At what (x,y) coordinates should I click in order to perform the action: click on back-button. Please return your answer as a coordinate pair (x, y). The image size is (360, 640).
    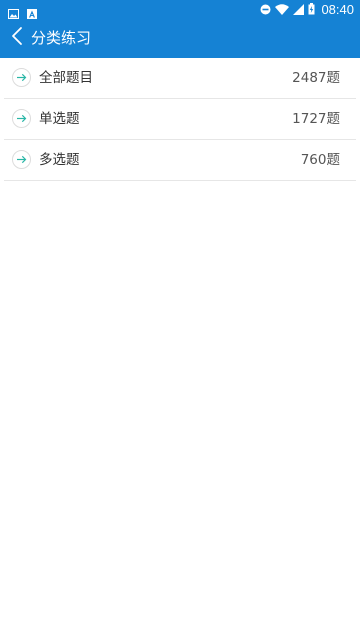
    Looking at the image, I should click on (17, 38).